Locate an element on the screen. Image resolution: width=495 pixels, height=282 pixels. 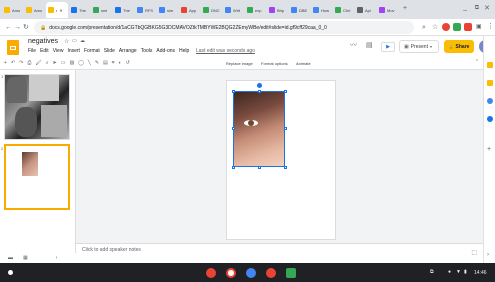
chrome-icon is located at coordinates (211, 273).